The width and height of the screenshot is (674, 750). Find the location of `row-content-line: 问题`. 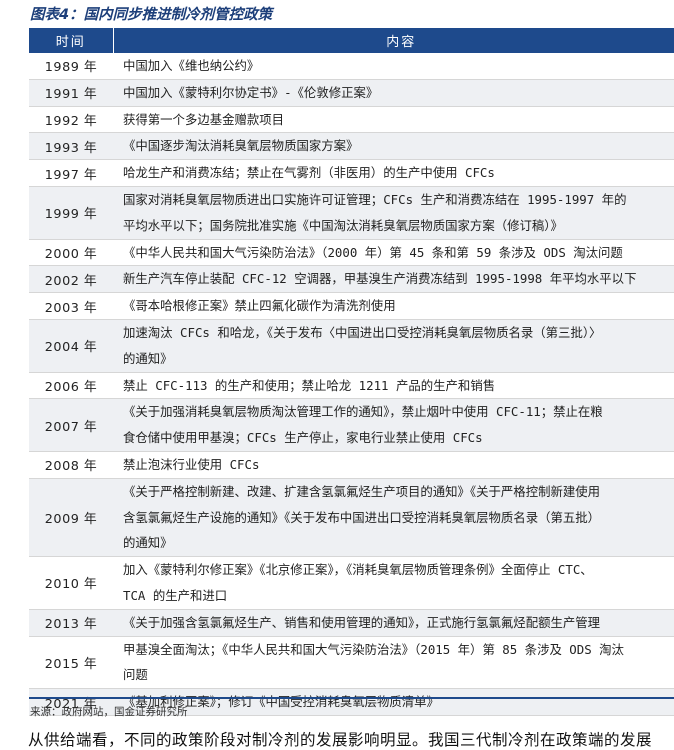

row-content-line: 问题 is located at coordinates (135, 675).